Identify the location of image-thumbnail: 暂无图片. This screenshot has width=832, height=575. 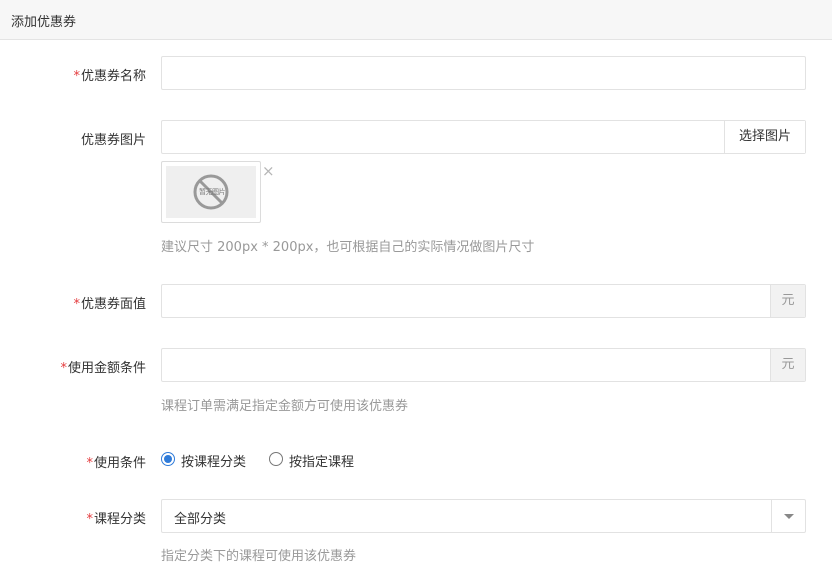
(211, 192).